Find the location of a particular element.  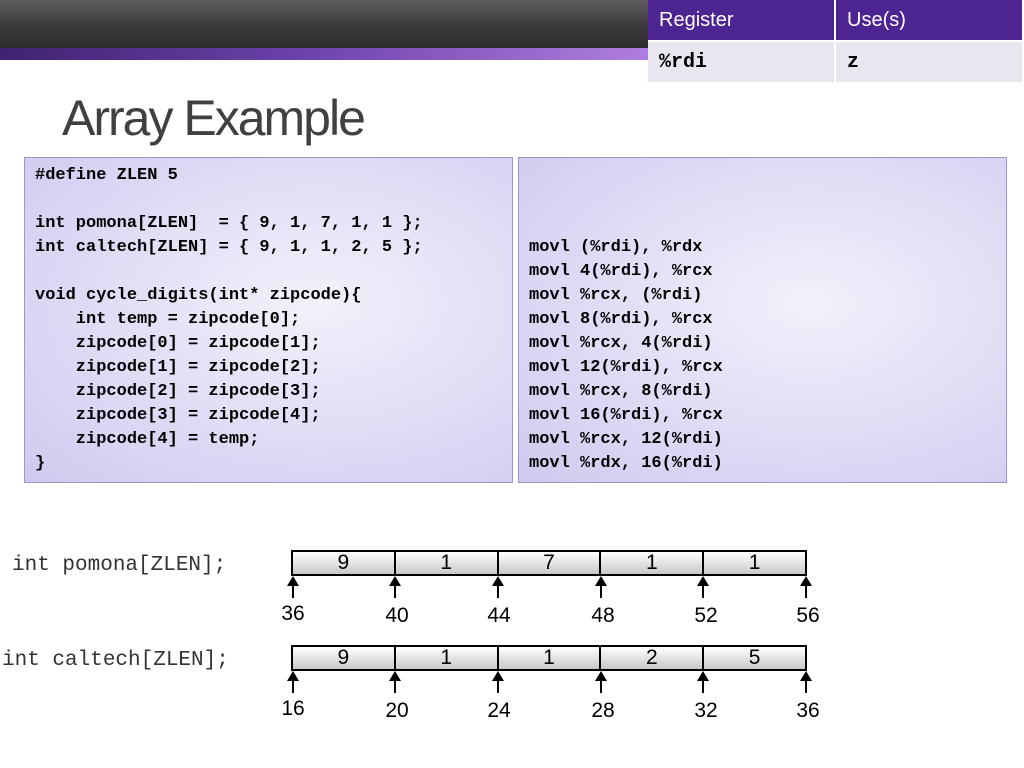

uses-header-cell: Use(s) is located at coordinates (930, 21).